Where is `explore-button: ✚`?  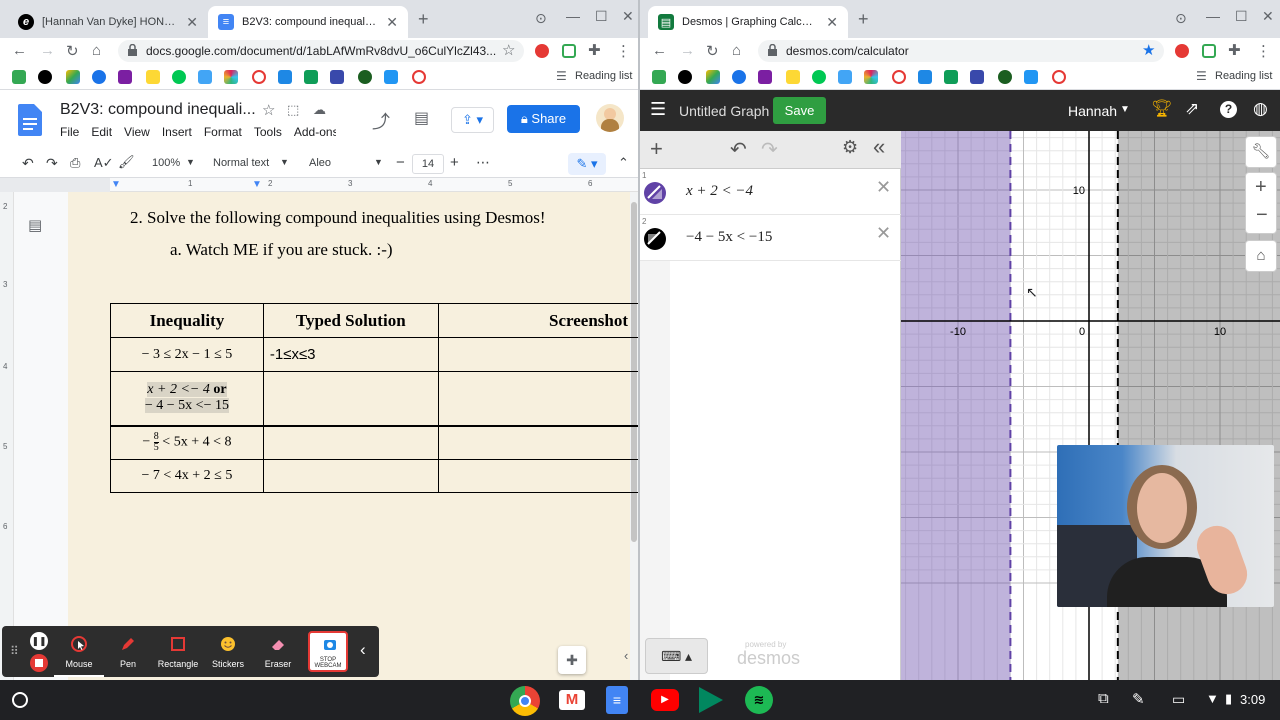
explore-button: ✚ is located at coordinates (572, 660).